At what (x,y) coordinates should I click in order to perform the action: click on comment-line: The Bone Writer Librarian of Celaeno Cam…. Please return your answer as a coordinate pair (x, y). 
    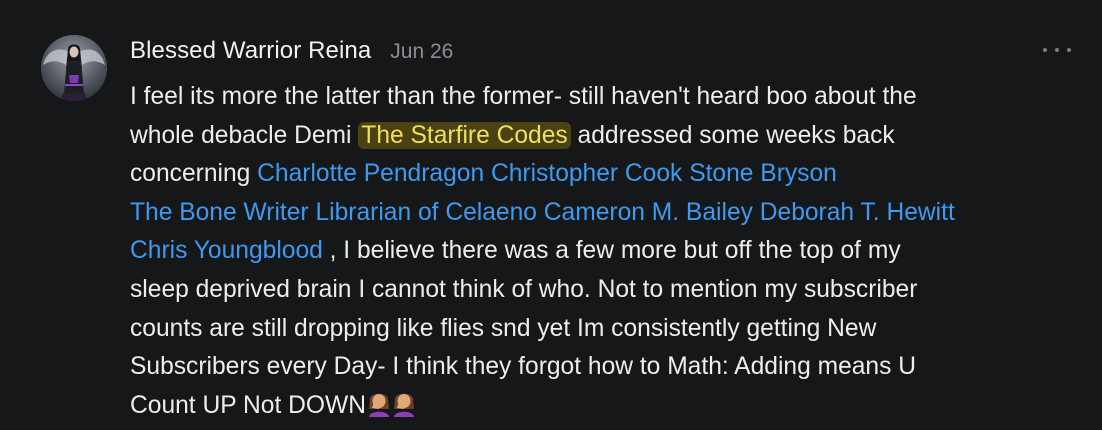
    Looking at the image, I should click on (610, 213).